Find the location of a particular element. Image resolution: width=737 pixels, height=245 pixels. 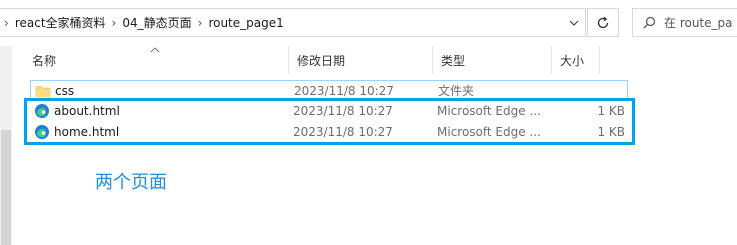

column-header-modified: 修改日期 is located at coordinates (361, 60).